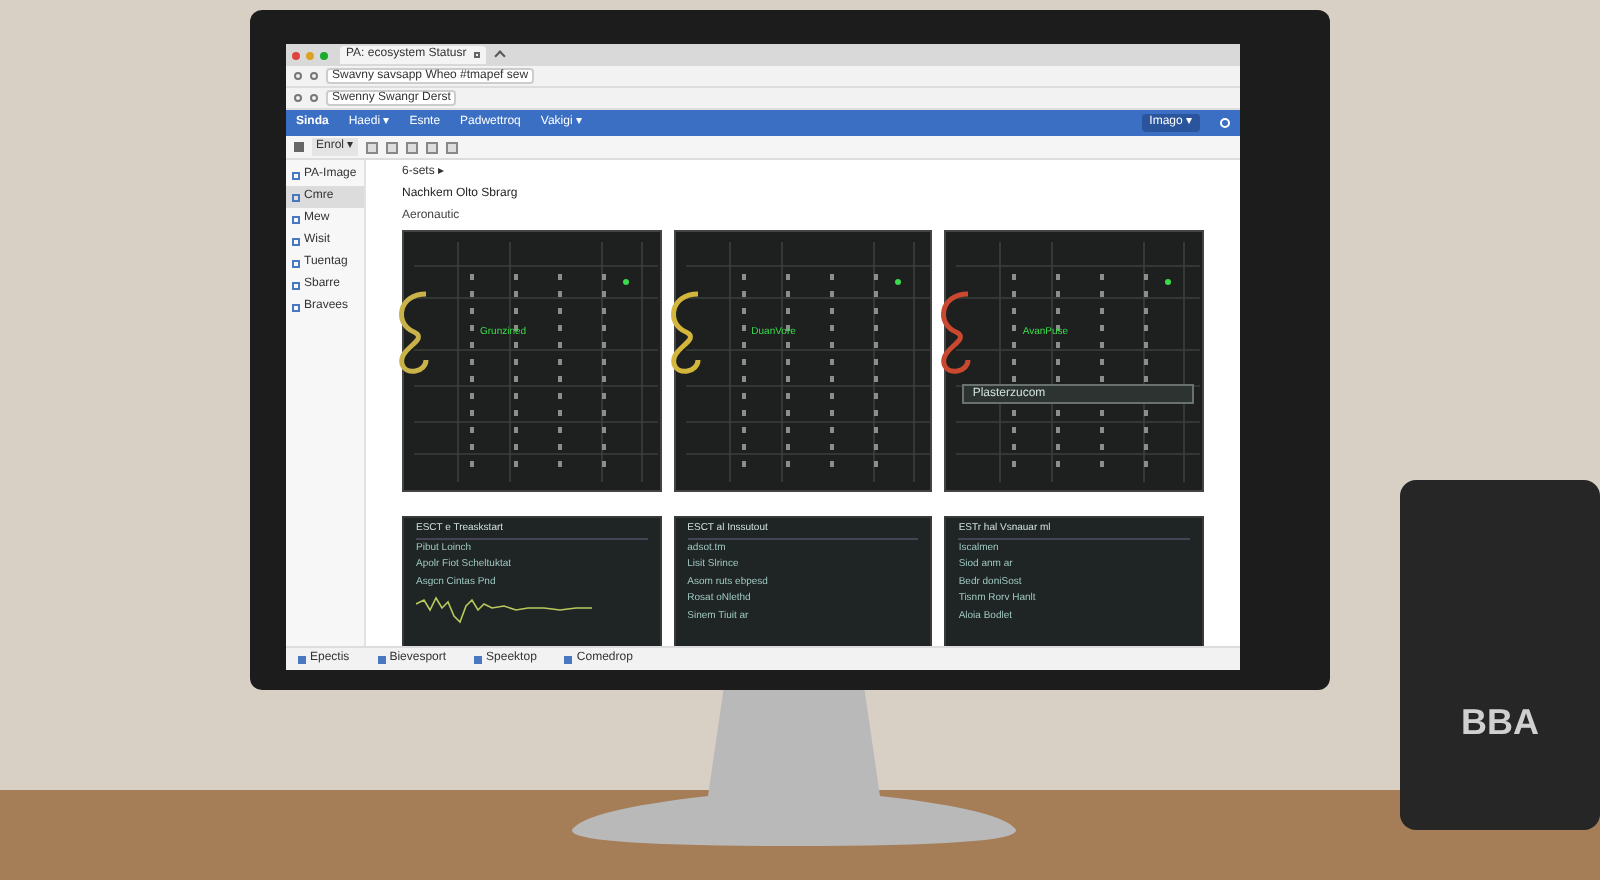  Describe the element at coordinates (1225, 123) in the screenshot. I see `search-icon` at that location.